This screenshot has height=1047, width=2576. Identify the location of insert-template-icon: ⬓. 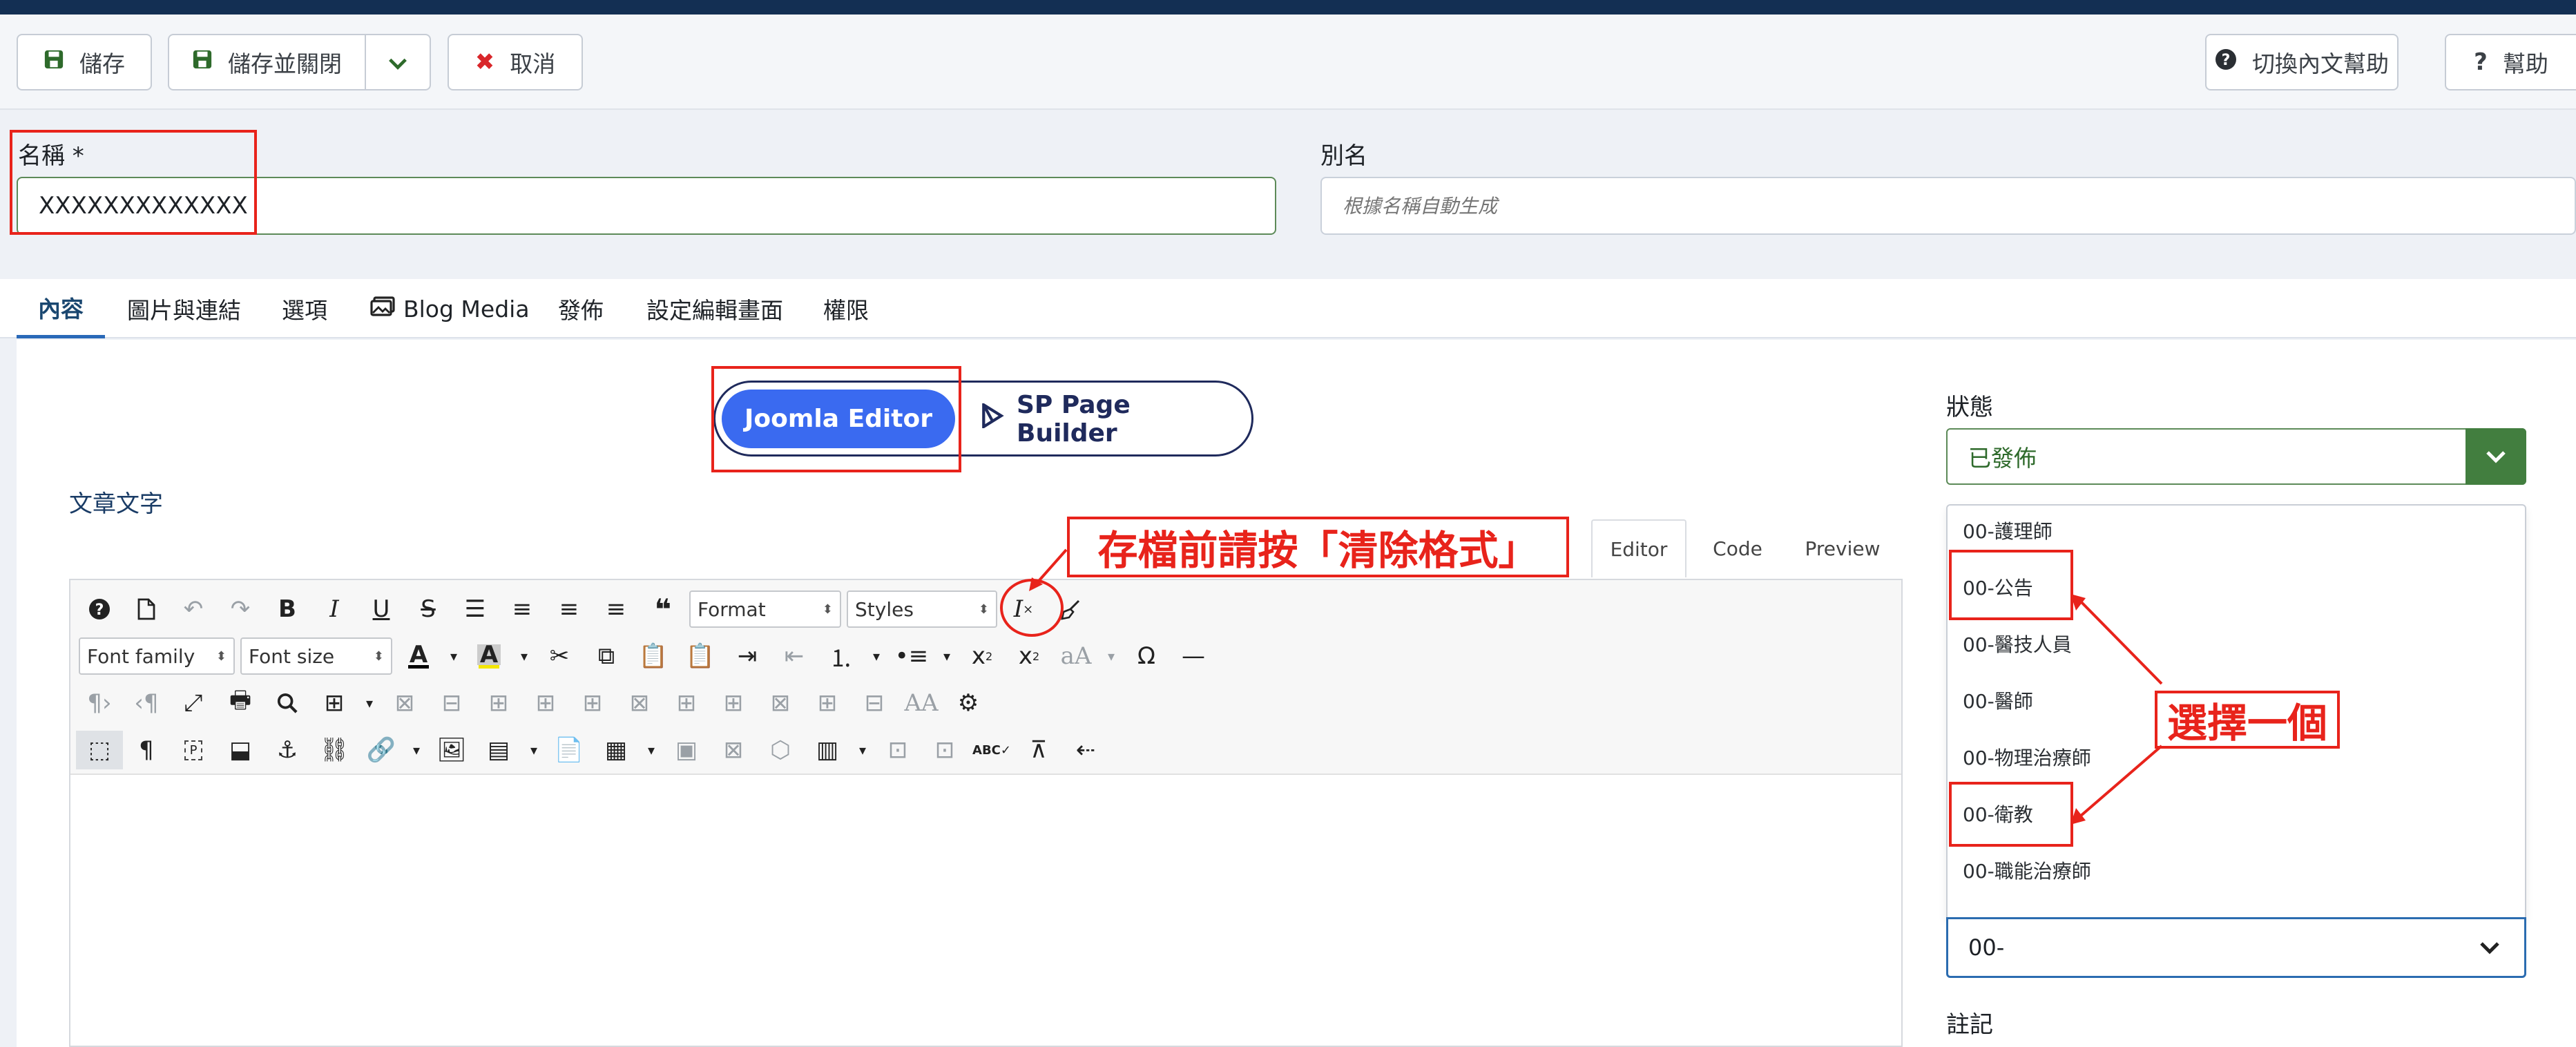
(240, 750).